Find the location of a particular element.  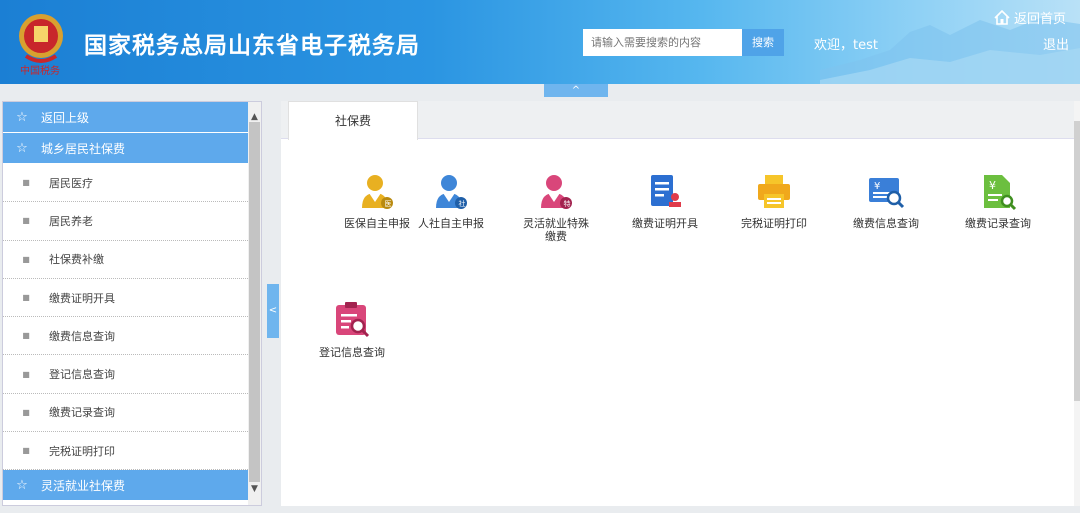

collapse-sidebar-button: < is located at coordinates (273, 311).